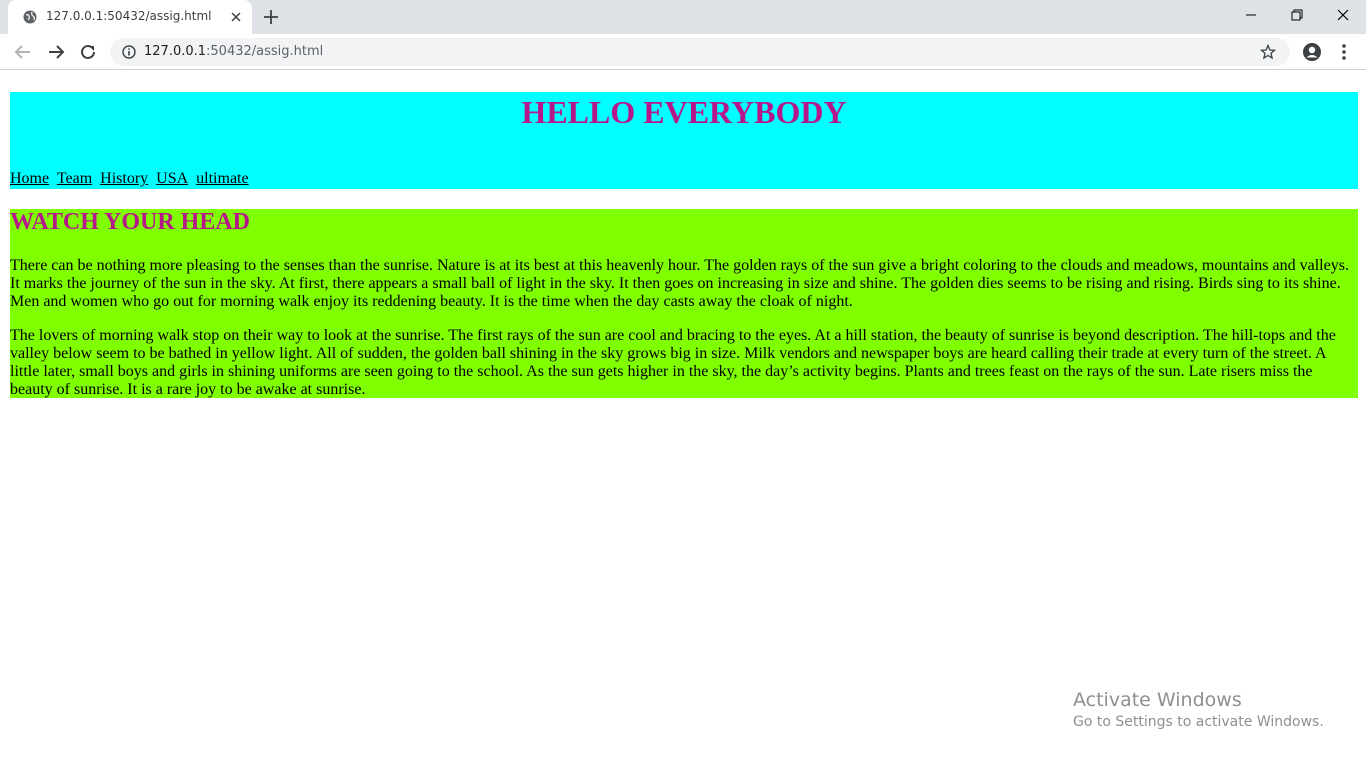 The image size is (1366, 768). Describe the element at coordinates (29, 178) in the screenshot. I see `nav-link-home: Home` at that location.